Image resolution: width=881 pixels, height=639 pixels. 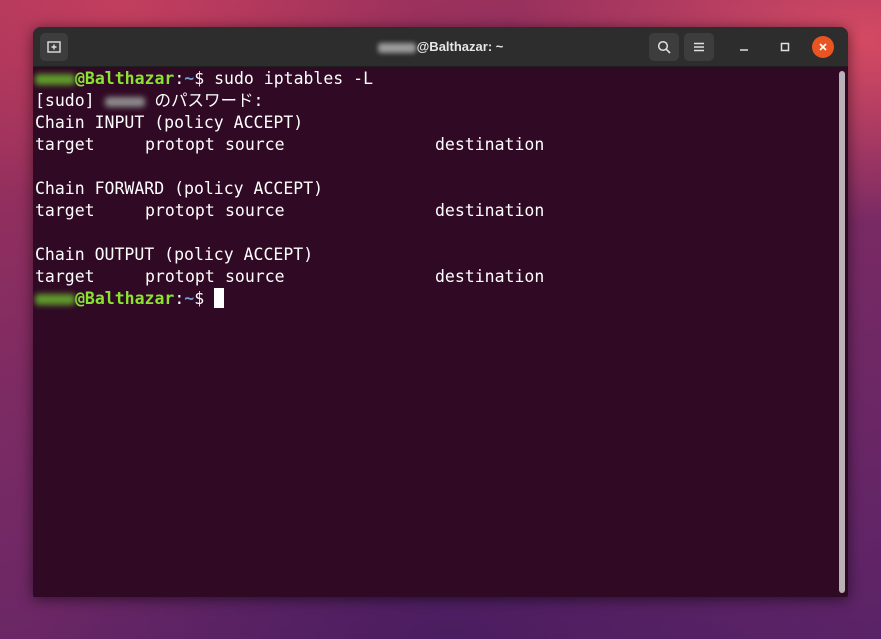 I want to click on scrollbar, so click(x=842, y=332).